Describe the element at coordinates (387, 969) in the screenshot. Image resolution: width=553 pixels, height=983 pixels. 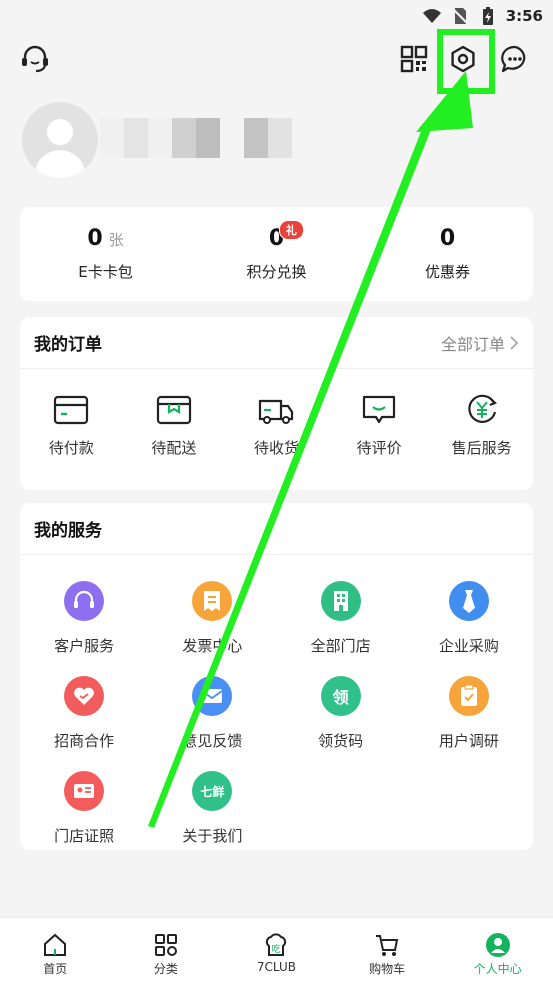
I see `nav-cart-label: 购物车` at that location.